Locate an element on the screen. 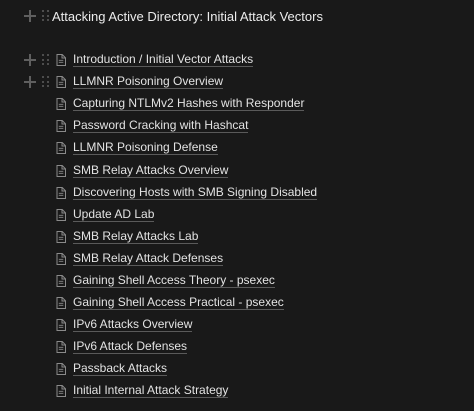 Image resolution: width=474 pixels, height=411 pixels. page-link-label: Initial Internal Attack Strategy is located at coordinates (151, 391).